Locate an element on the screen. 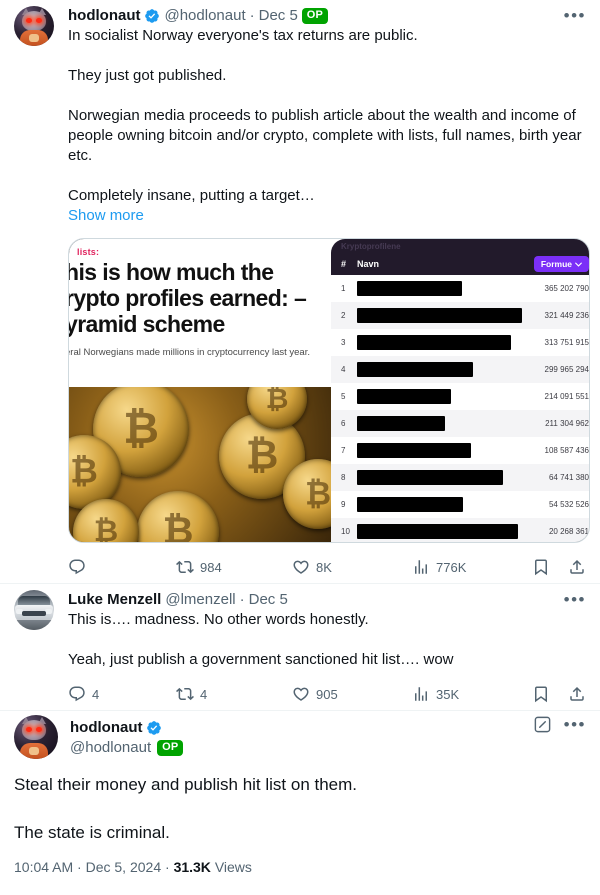  table-row: 2 321 449 236 is located at coordinates (460, 315).